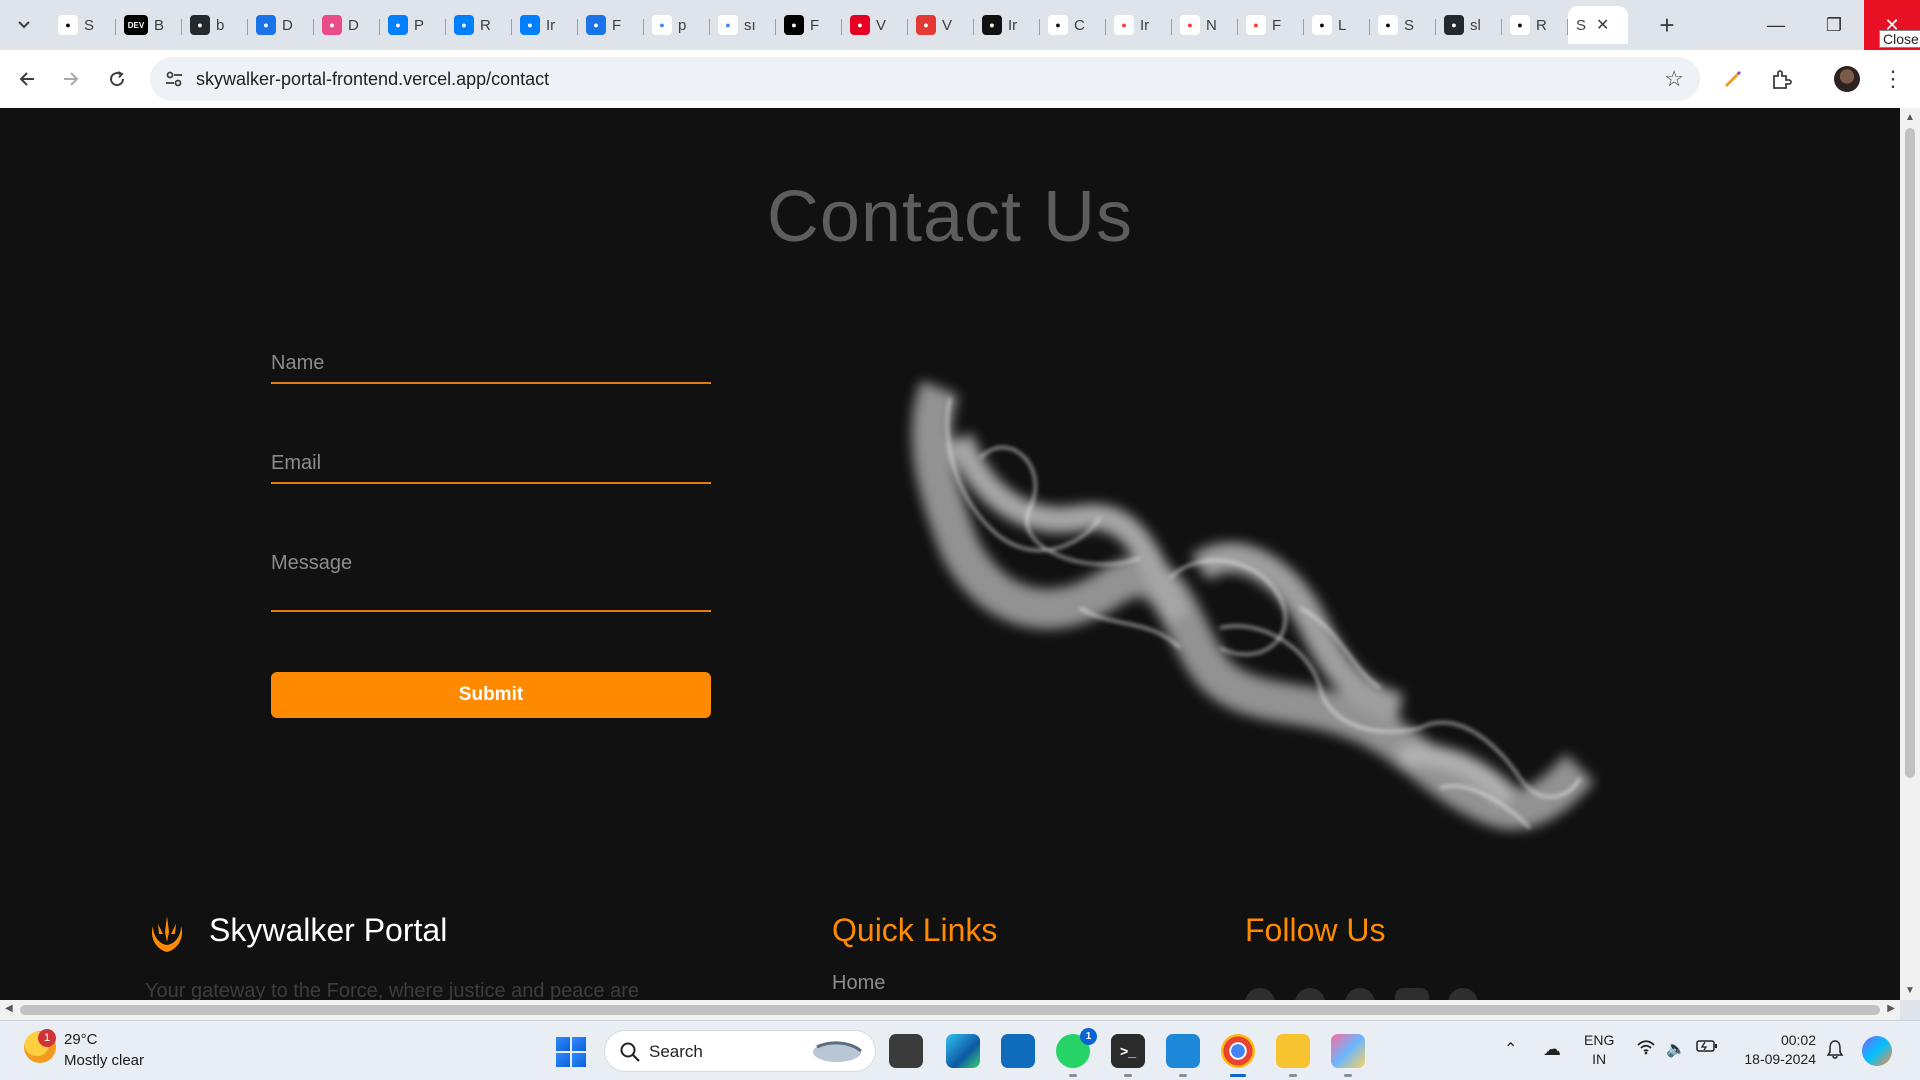  Describe the element at coordinates (117, 79) in the screenshot. I see `reload-button` at that location.